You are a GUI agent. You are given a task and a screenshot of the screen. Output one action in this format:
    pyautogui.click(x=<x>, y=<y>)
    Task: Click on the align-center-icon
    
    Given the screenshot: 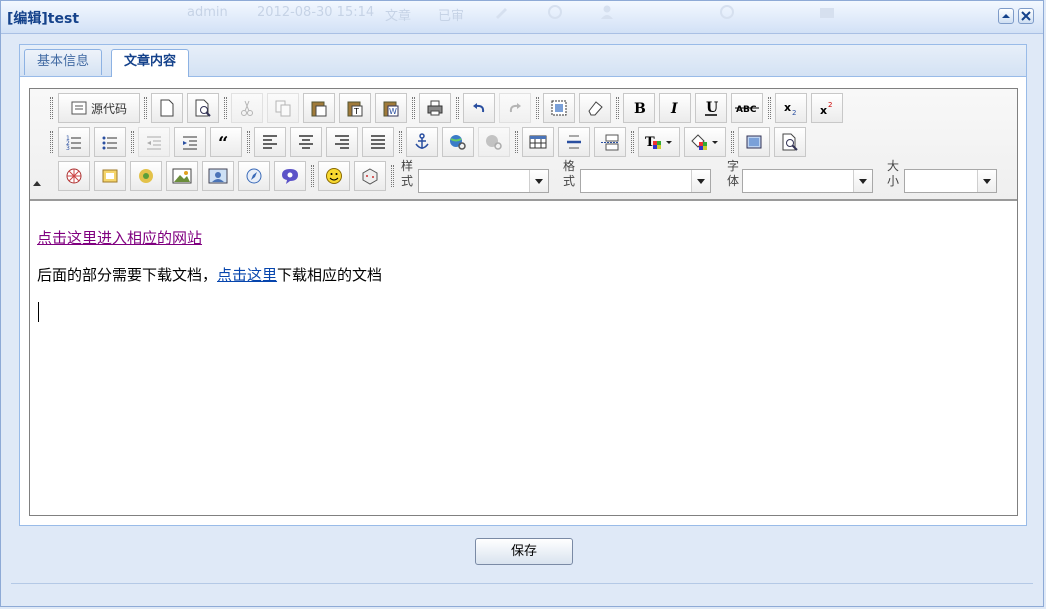 What is the action you would take?
    pyautogui.click(x=306, y=142)
    